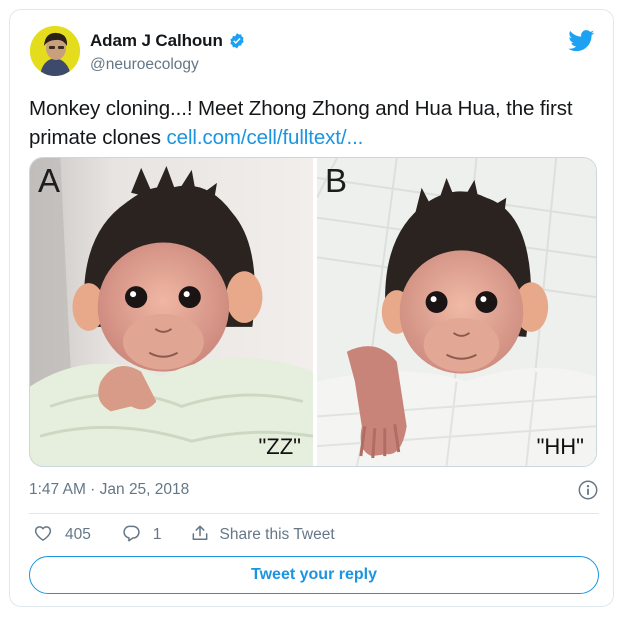  What do you see at coordinates (200, 535) in the screenshot?
I see `share-icon` at bounding box center [200, 535].